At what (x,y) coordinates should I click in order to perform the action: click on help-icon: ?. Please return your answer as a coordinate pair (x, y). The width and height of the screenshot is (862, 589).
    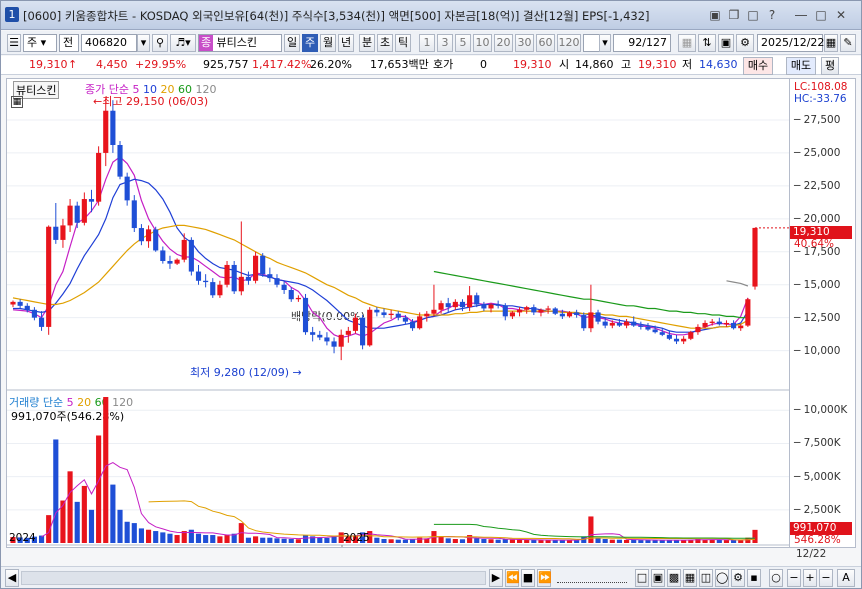
    Looking at the image, I should click on (772, 15).